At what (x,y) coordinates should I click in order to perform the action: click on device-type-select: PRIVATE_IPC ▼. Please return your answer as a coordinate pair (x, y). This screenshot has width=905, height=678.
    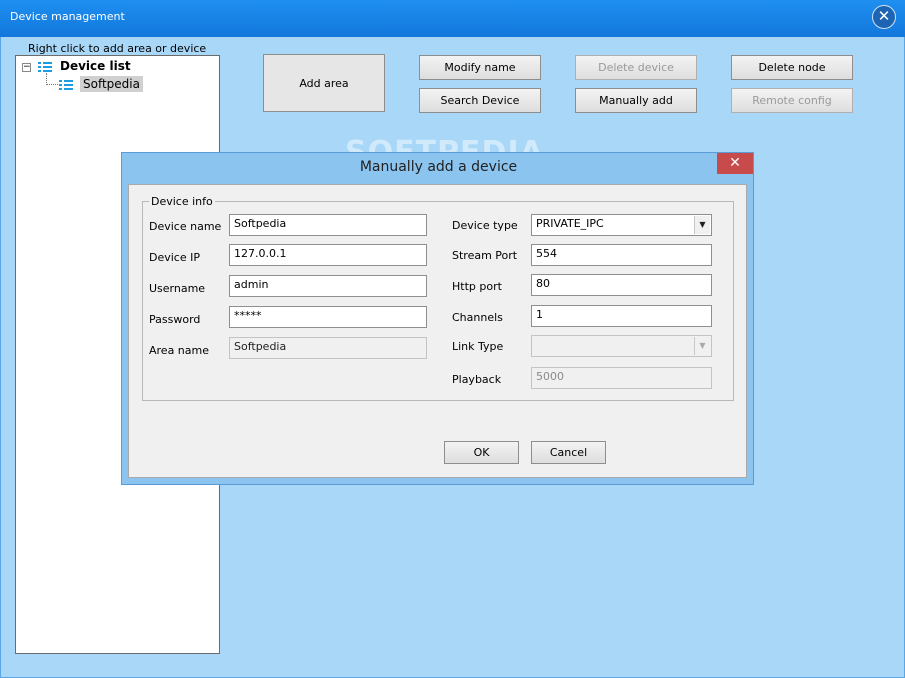
    Looking at the image, I should click on (621, 225).